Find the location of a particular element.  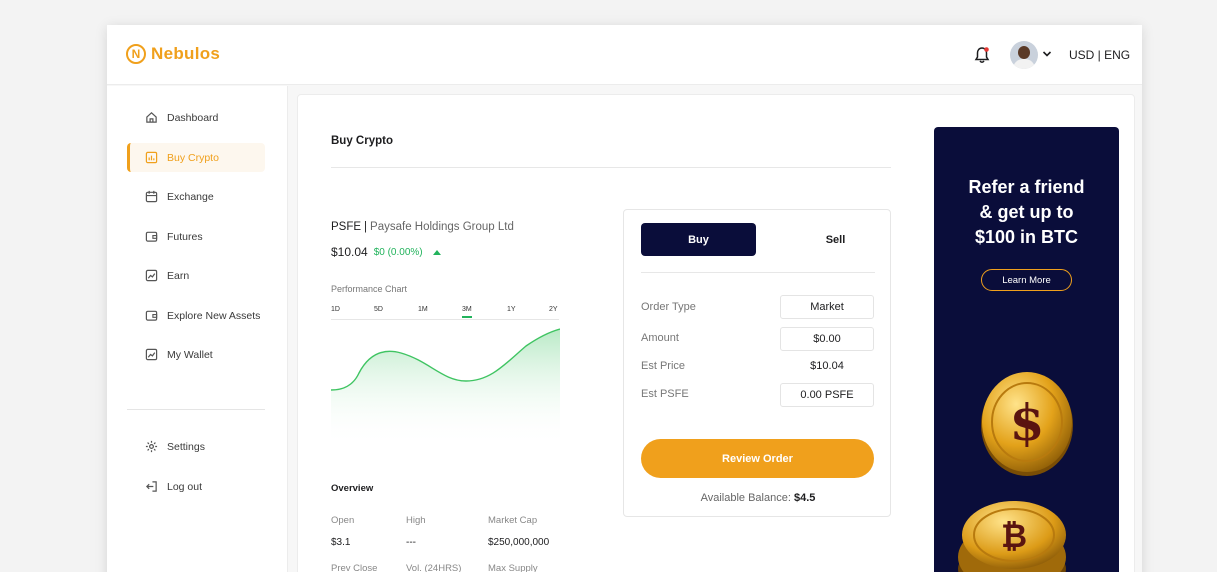

available-balance: Available Balance: $4.5 is located at coordinates (758, 498).